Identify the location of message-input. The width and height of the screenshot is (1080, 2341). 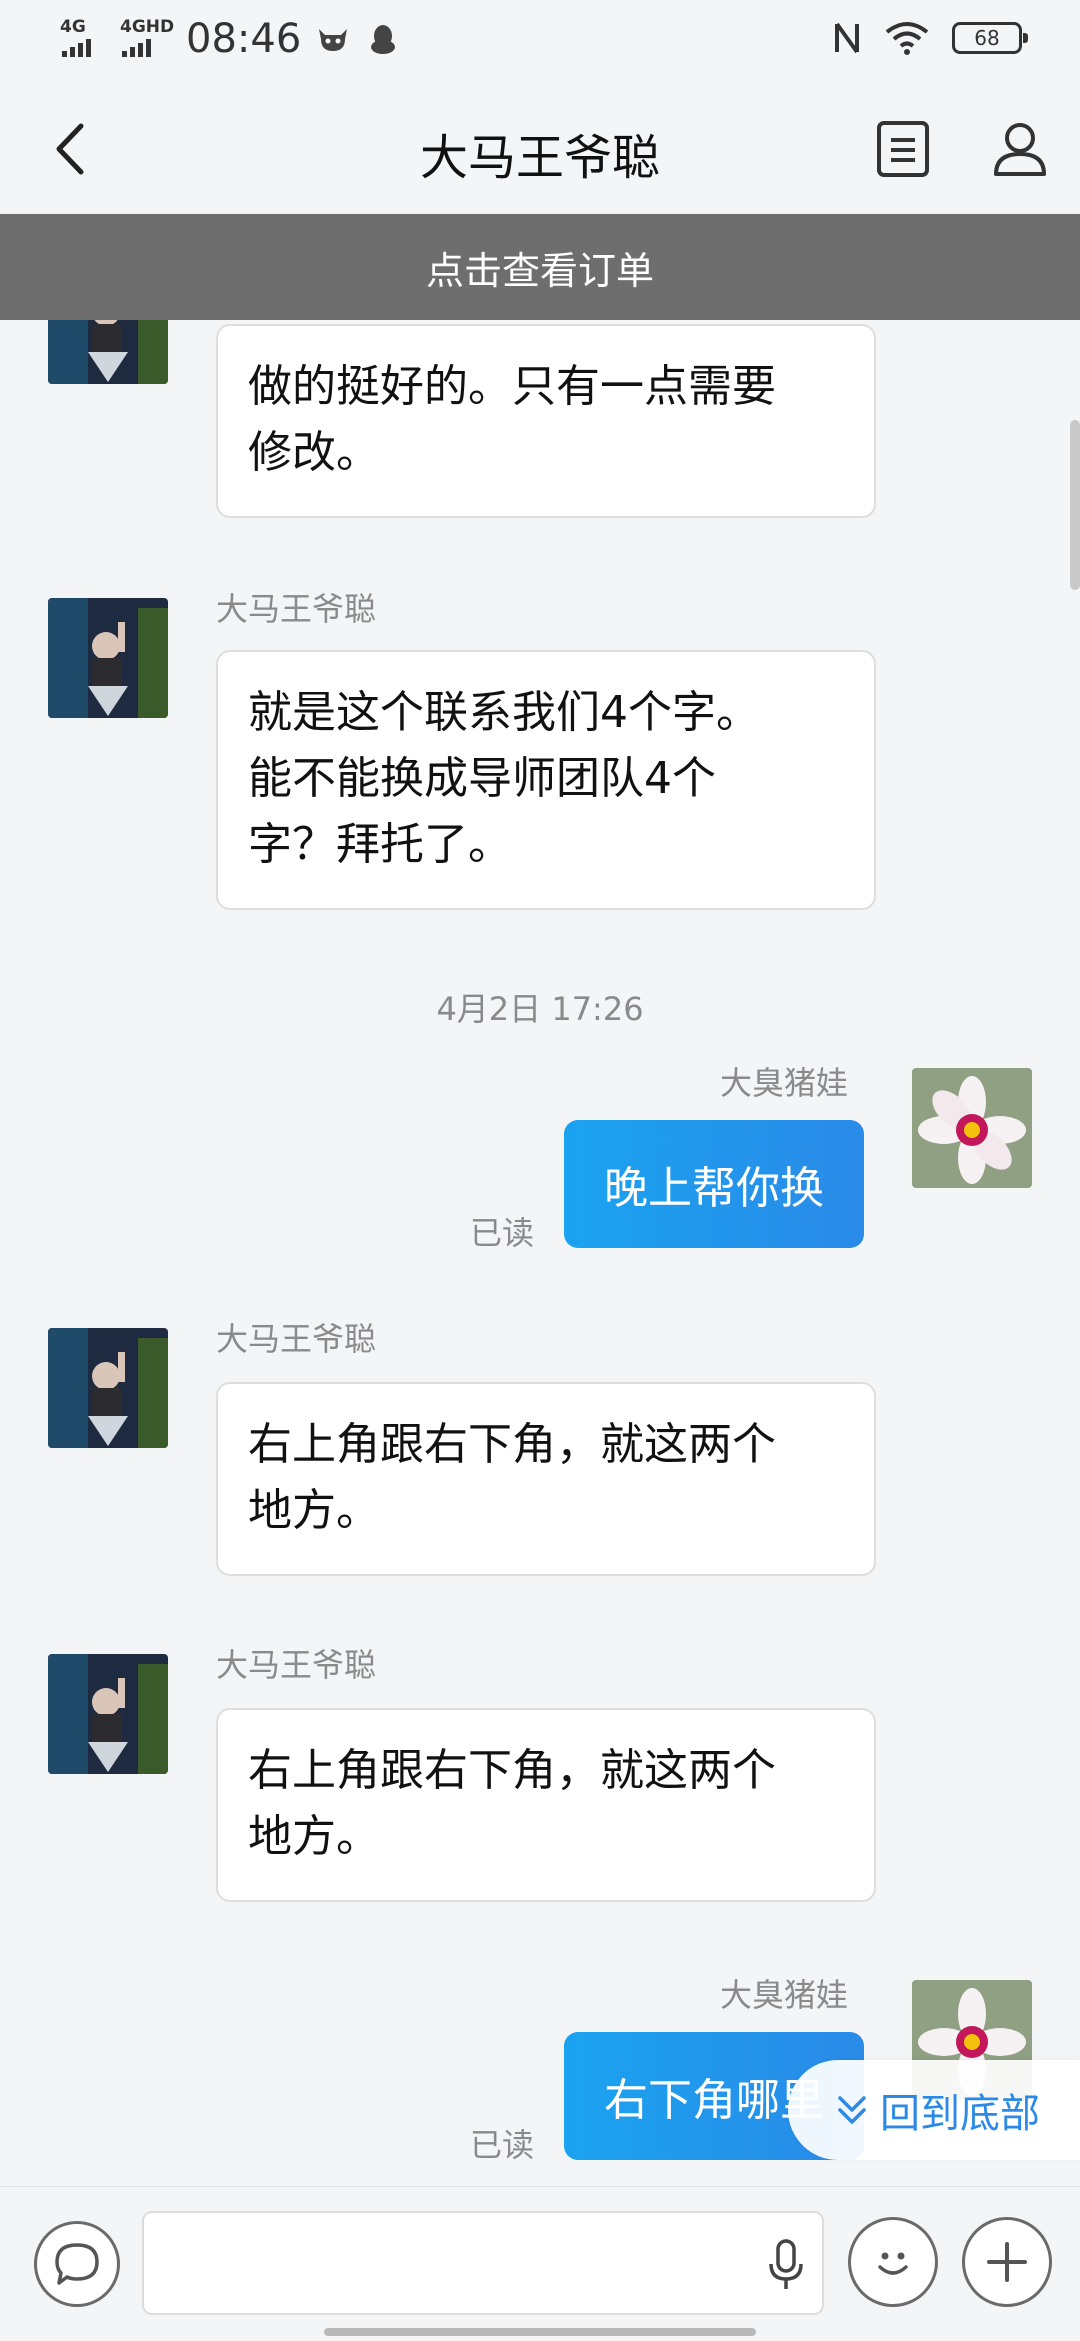
(483, 2263).